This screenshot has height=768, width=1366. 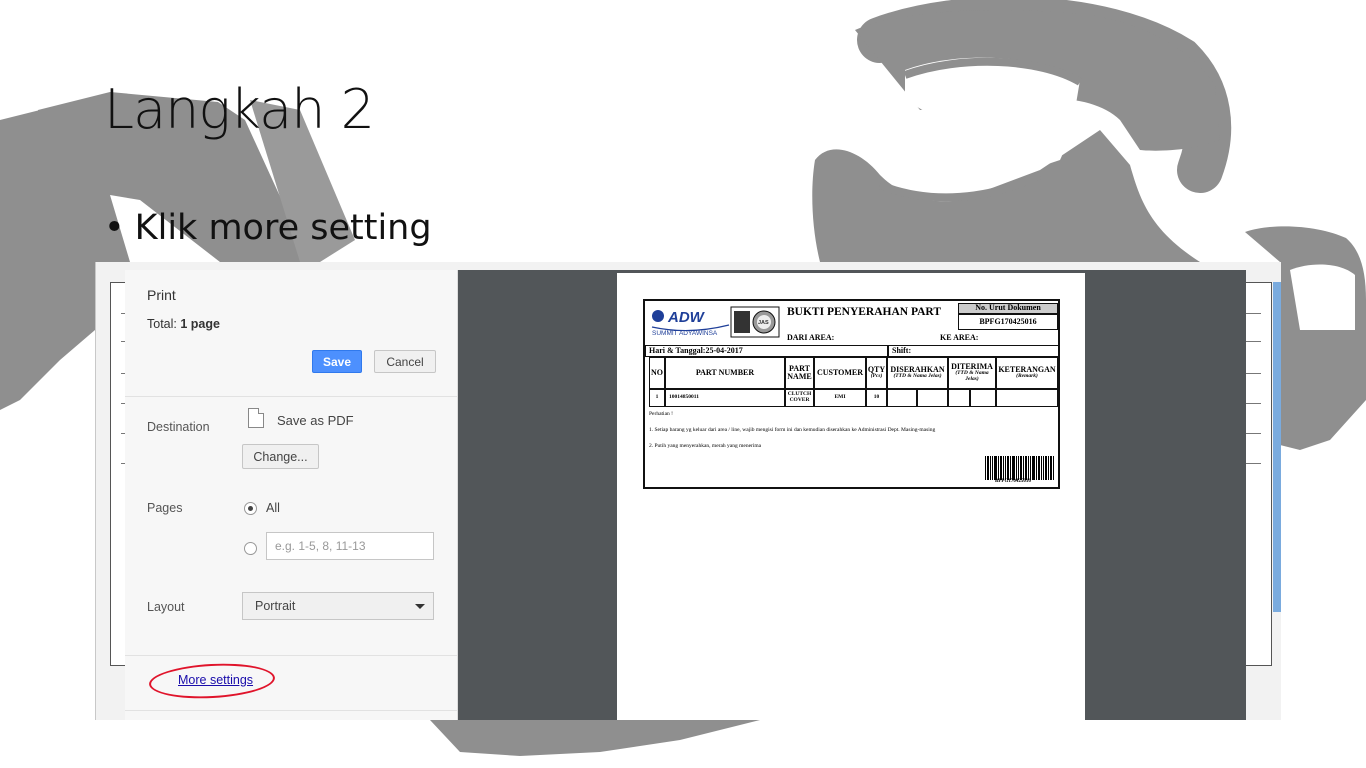 What do you see at coordinates (763, 323) in the screenshot?
I see `cert-text: JAS` at bounding box center [763, 323].